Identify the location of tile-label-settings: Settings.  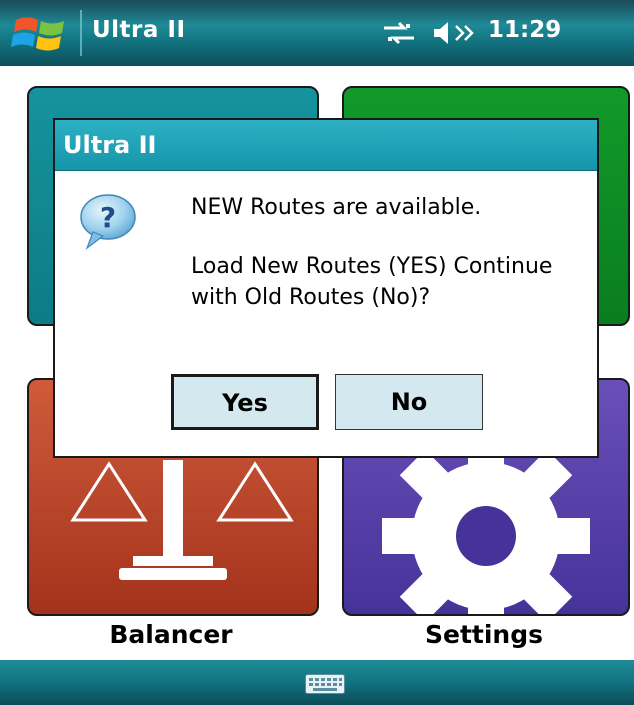
(484, 634).